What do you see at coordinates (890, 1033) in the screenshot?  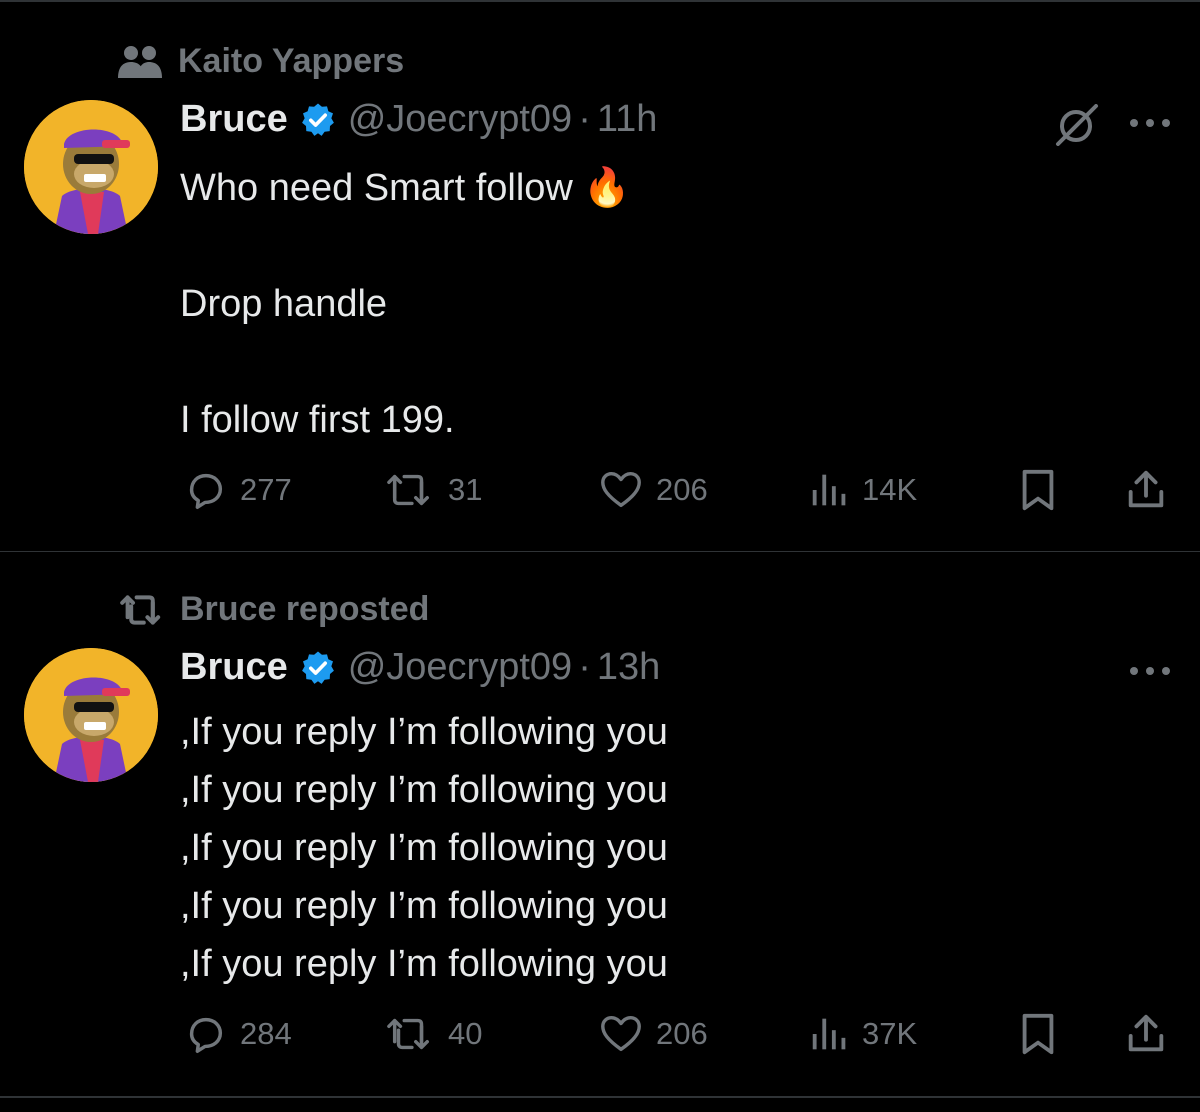 I see `view-count: 37K` at bounding box center [890, 1033].